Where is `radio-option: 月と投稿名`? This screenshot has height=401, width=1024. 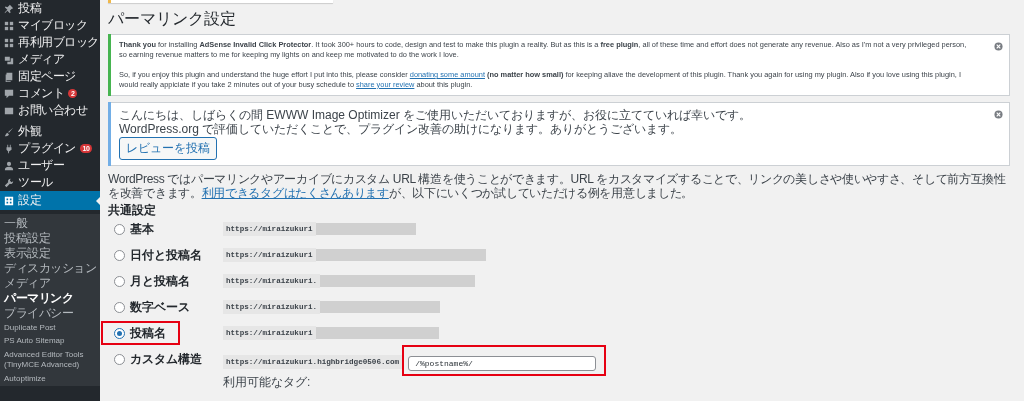
radio-option: 月と投稿名 is located at coordinates (152, 281).